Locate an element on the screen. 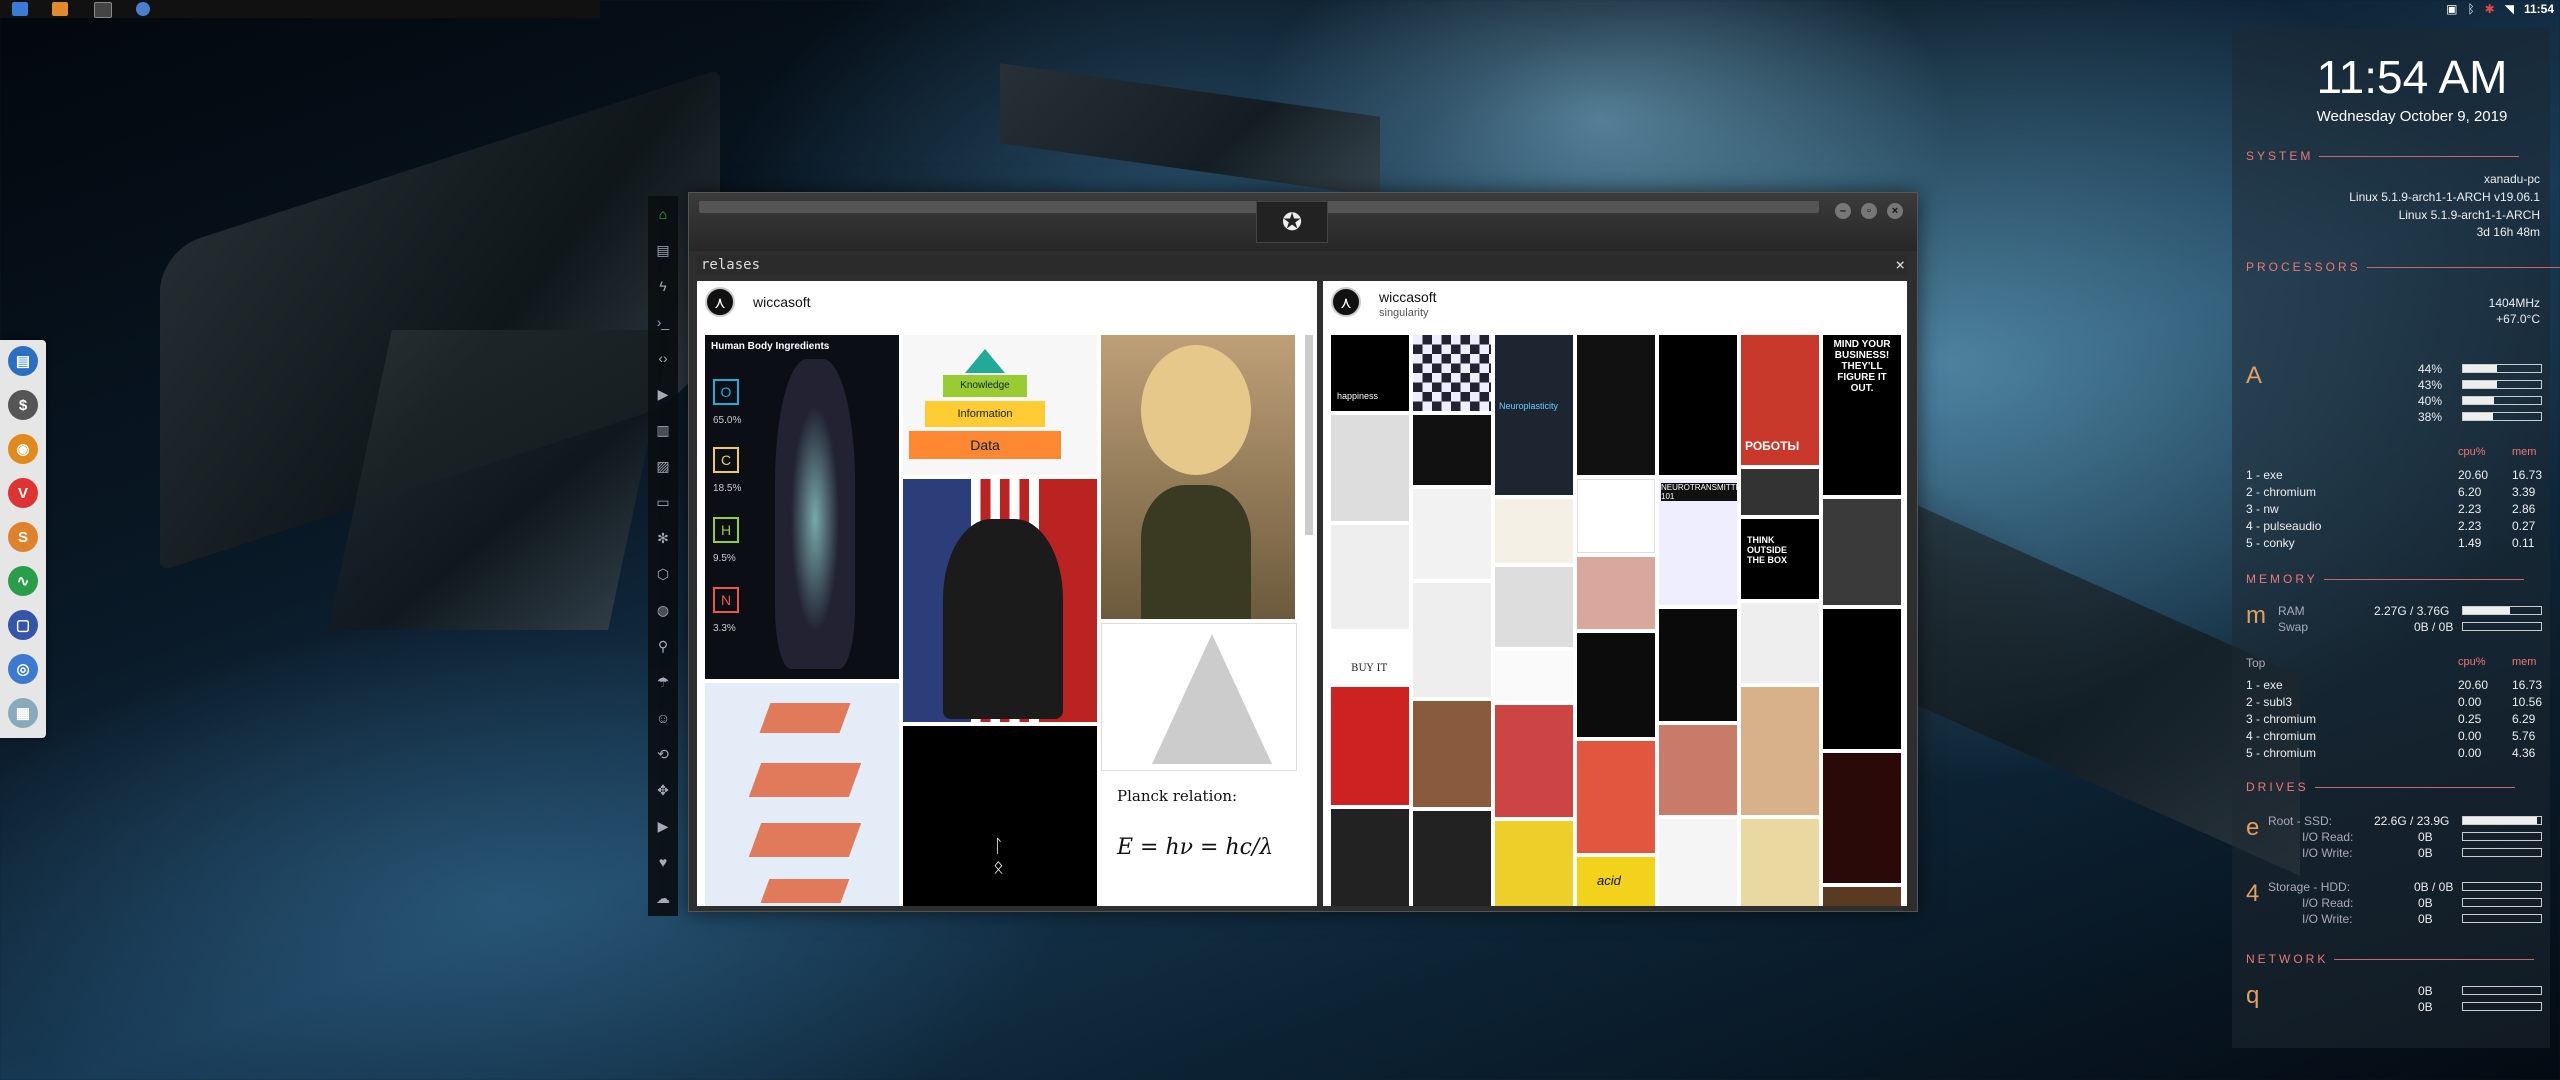  column-header-mem: mem is located at coordinates (2524, 452).